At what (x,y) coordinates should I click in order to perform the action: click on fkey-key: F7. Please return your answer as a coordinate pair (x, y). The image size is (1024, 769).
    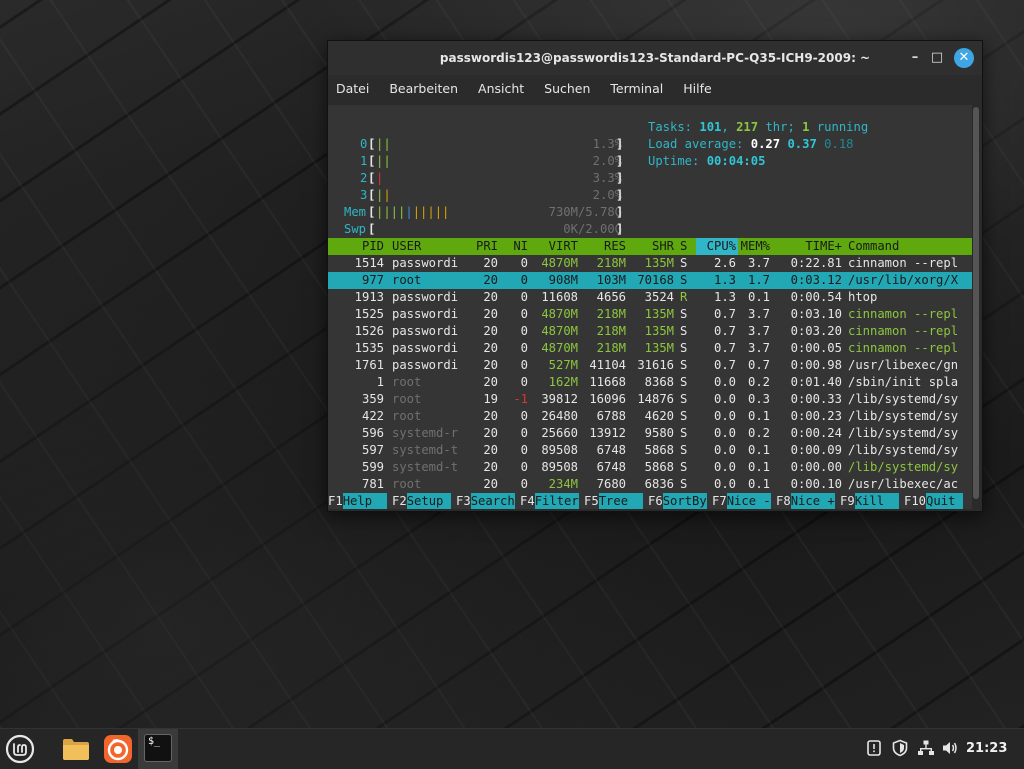
    Looking at the image, I should click on (719, 501).